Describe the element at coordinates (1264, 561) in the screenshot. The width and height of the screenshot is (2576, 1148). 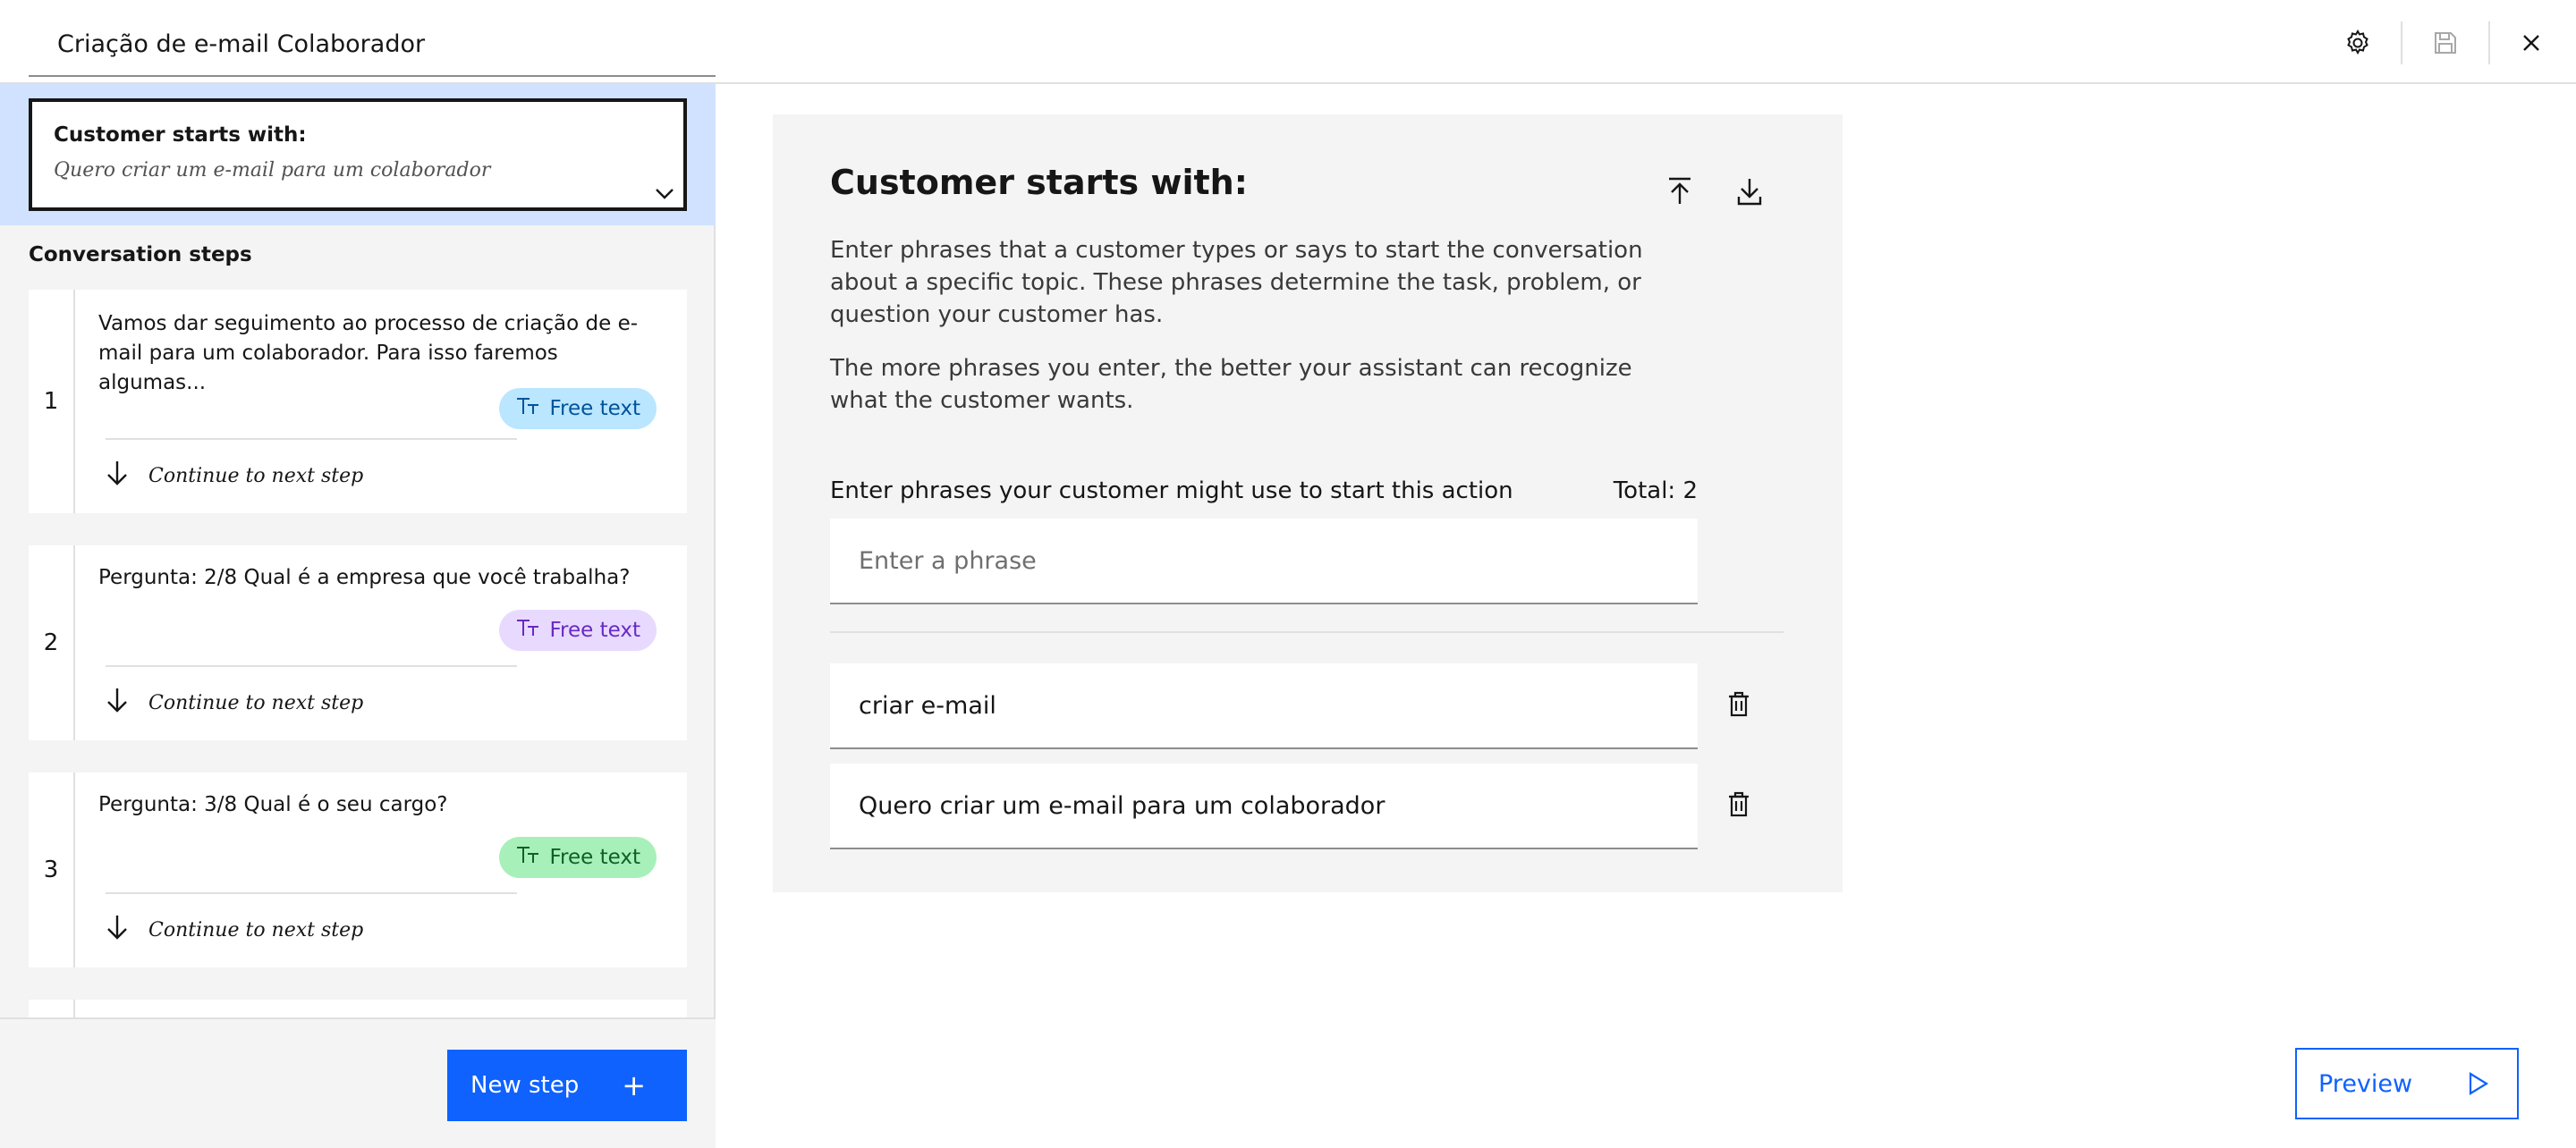
I see `phrase-input: Enter a phrase` at that location.